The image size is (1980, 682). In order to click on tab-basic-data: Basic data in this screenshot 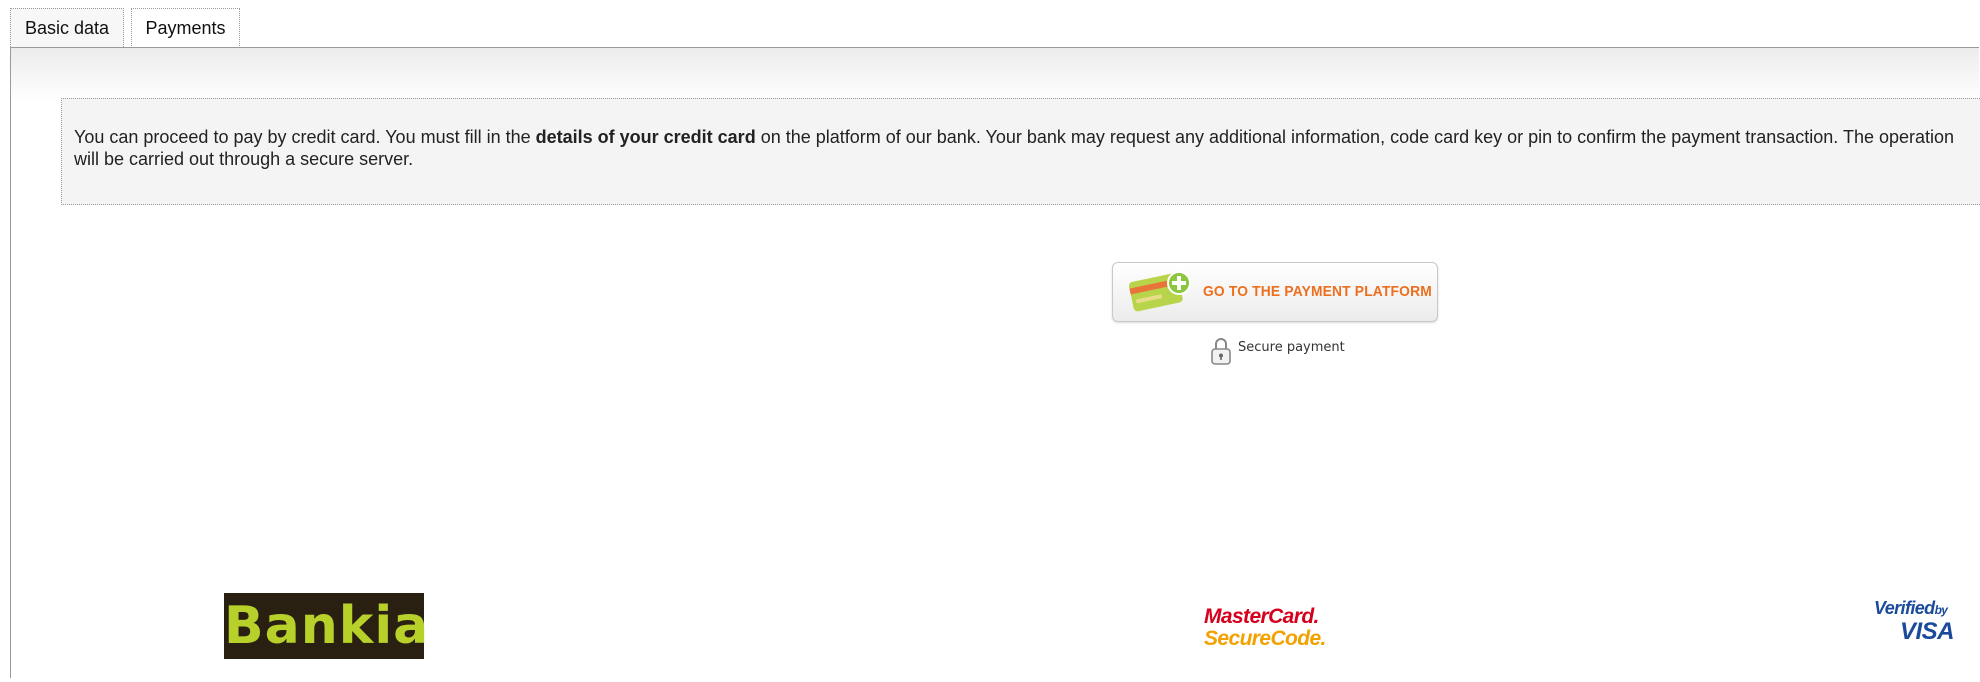, I will do `click(67, 27)`.